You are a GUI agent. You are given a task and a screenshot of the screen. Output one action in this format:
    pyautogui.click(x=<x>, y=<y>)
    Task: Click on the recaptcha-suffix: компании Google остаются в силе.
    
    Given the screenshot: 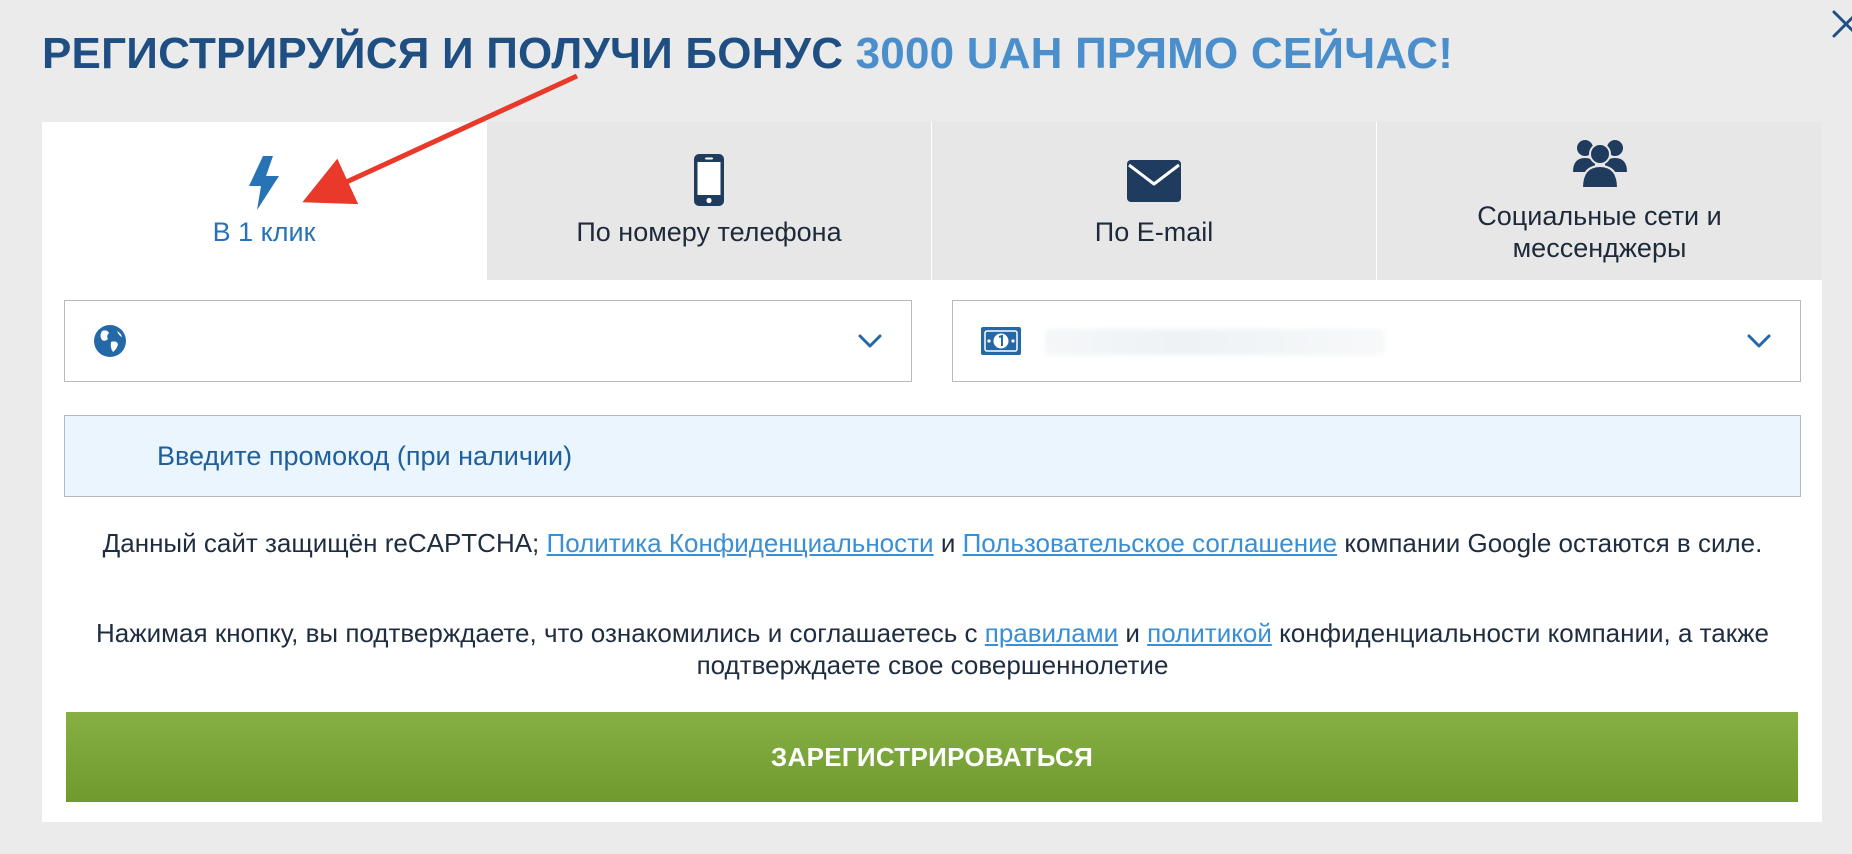 What is the action you would take?
    pyautogui.click(x=1553, y=543)
    